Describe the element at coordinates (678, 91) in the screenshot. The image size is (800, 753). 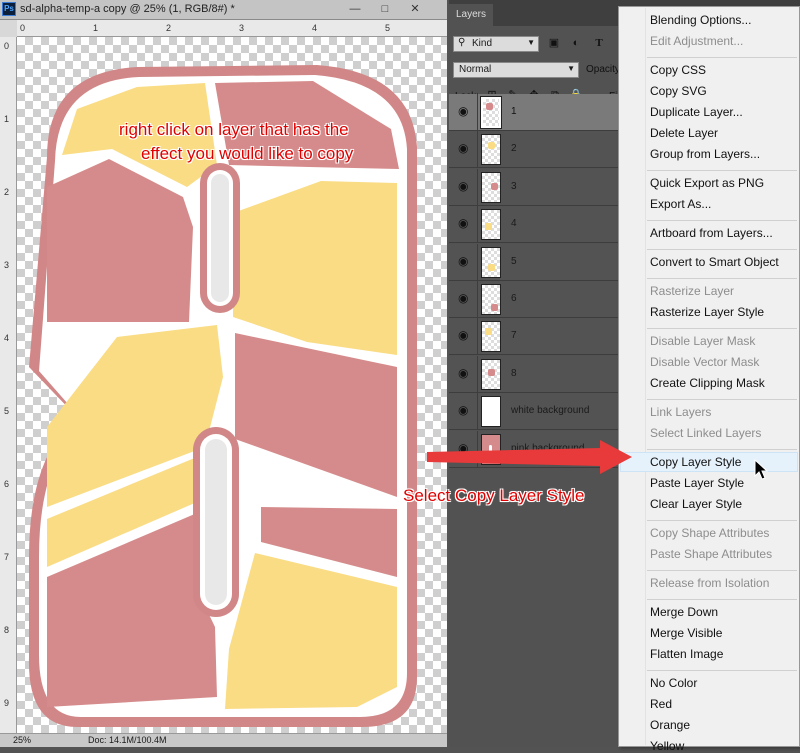
I see `menu-item-copy-svg: Copy SVG` at that location.